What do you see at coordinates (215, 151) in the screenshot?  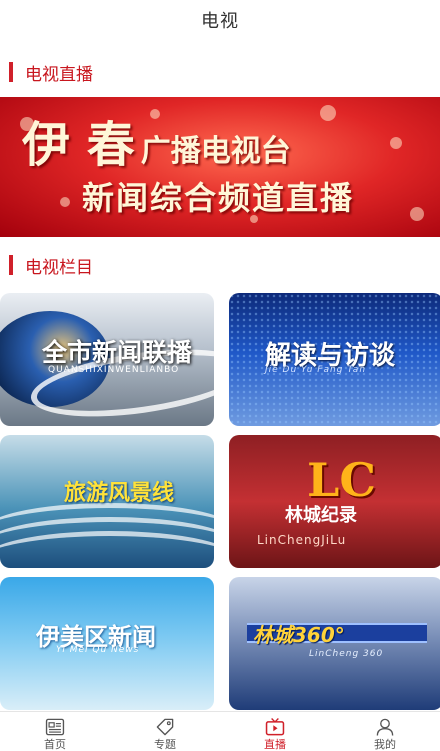 I see `banner-station-small: 广播电视台` at bounding box center [215, 151].